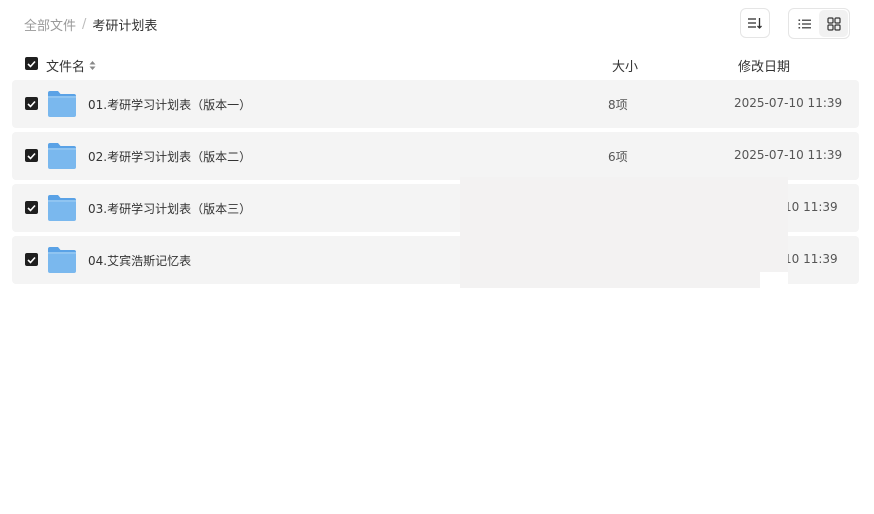 The width and height of the screenshot is (874, 514). Describe the element at coordinates (169, 104) in the screenshot. I see `file-name-link: 01.考研学习计划表（版本一）` at that location.